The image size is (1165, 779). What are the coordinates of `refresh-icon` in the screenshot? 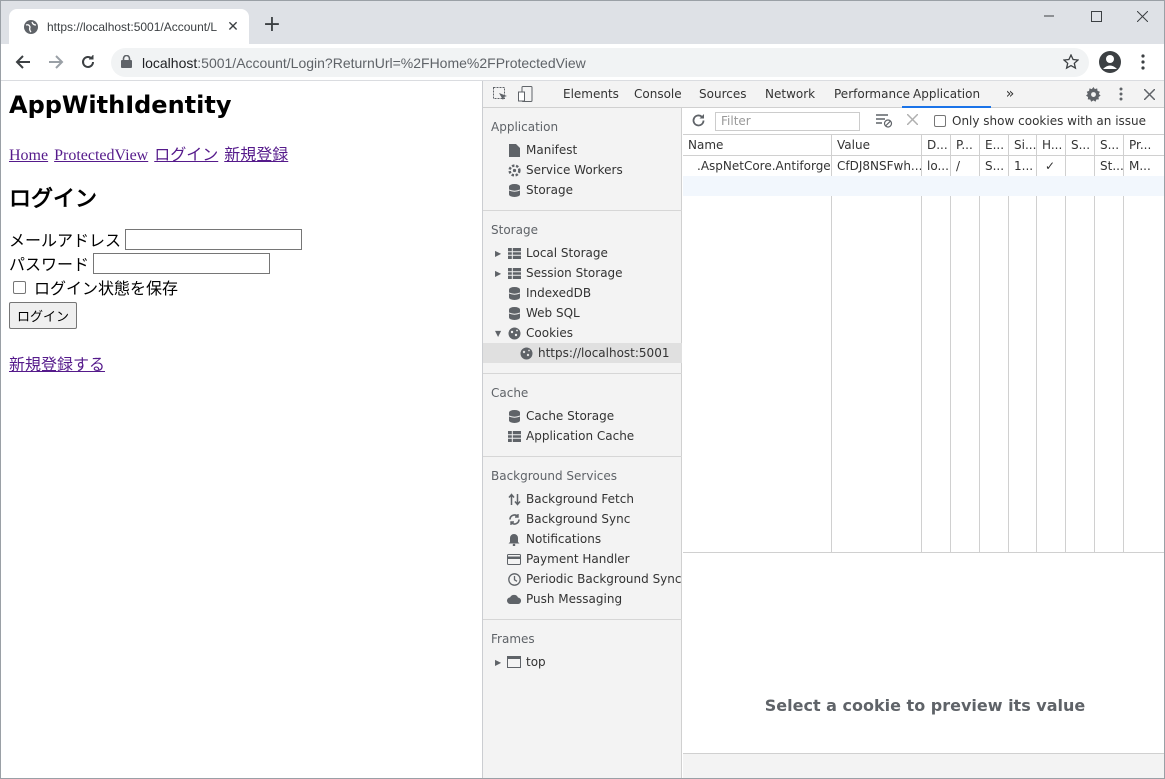 It's located at (698, 122).